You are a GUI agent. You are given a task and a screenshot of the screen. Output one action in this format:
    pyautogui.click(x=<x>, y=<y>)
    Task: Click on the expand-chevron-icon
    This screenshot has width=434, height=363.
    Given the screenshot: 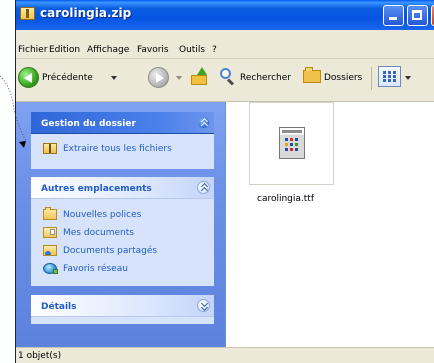 What is the action you would take?
    pyautogui.click(x=203, y=305)
    